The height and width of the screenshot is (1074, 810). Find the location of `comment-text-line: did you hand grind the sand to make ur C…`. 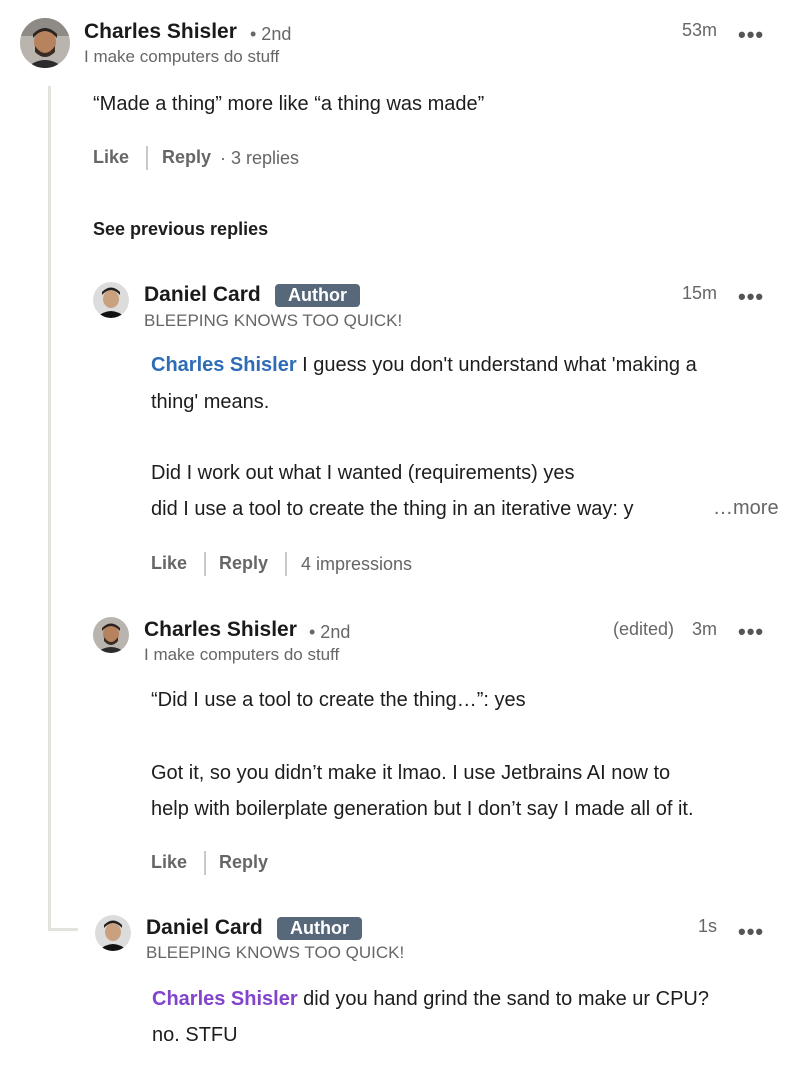

comment-text-line: did you hand grind the sand to make ur C… is located at coordinates (503, 999).